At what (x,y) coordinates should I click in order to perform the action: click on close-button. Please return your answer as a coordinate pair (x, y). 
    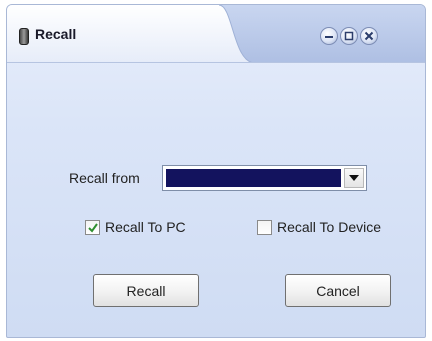
    Looking at the image, I should click on (369, 36).